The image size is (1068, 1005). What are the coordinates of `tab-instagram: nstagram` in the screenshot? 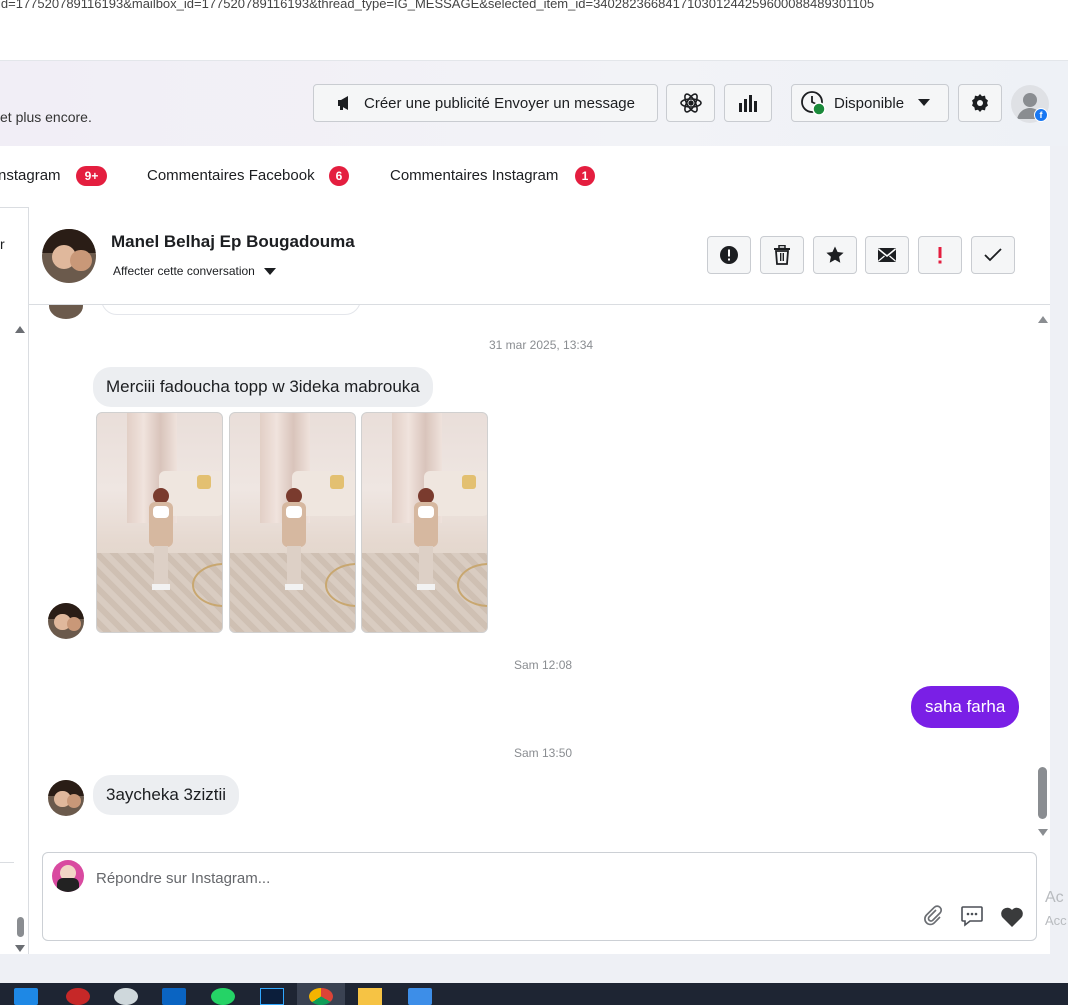 It's located at (30, 175).